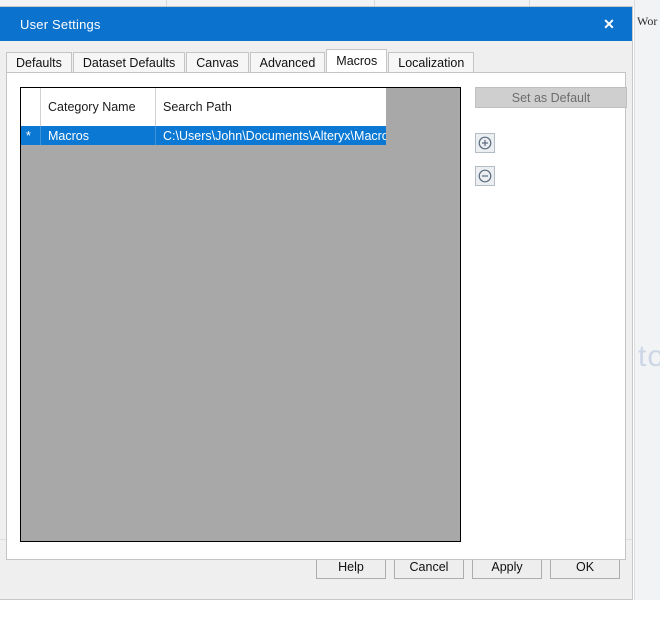 The image size is (660, 618). I want to click on tab-defaults: Defaults, so click(39, 62).